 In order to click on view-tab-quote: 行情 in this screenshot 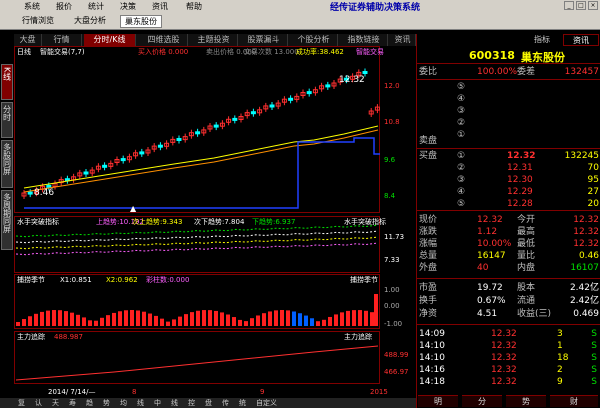, I will do `click(62, 40)`.